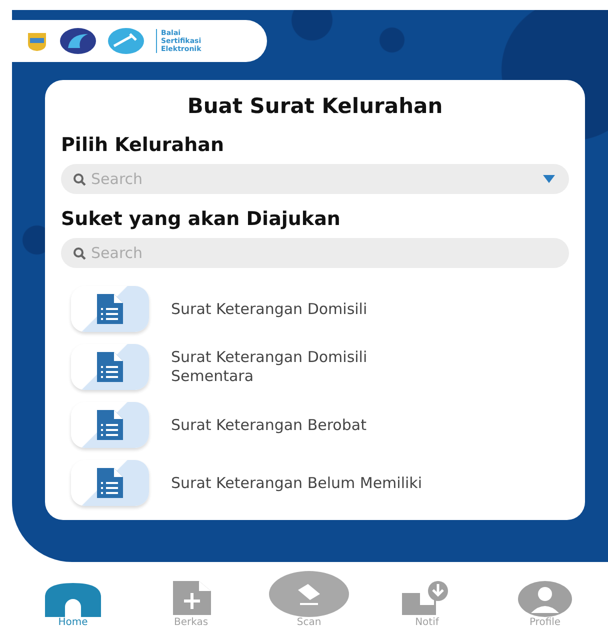  I want to click on letter-list-item: Surat Keterangan Domisili Sementara, so click(320, 367).